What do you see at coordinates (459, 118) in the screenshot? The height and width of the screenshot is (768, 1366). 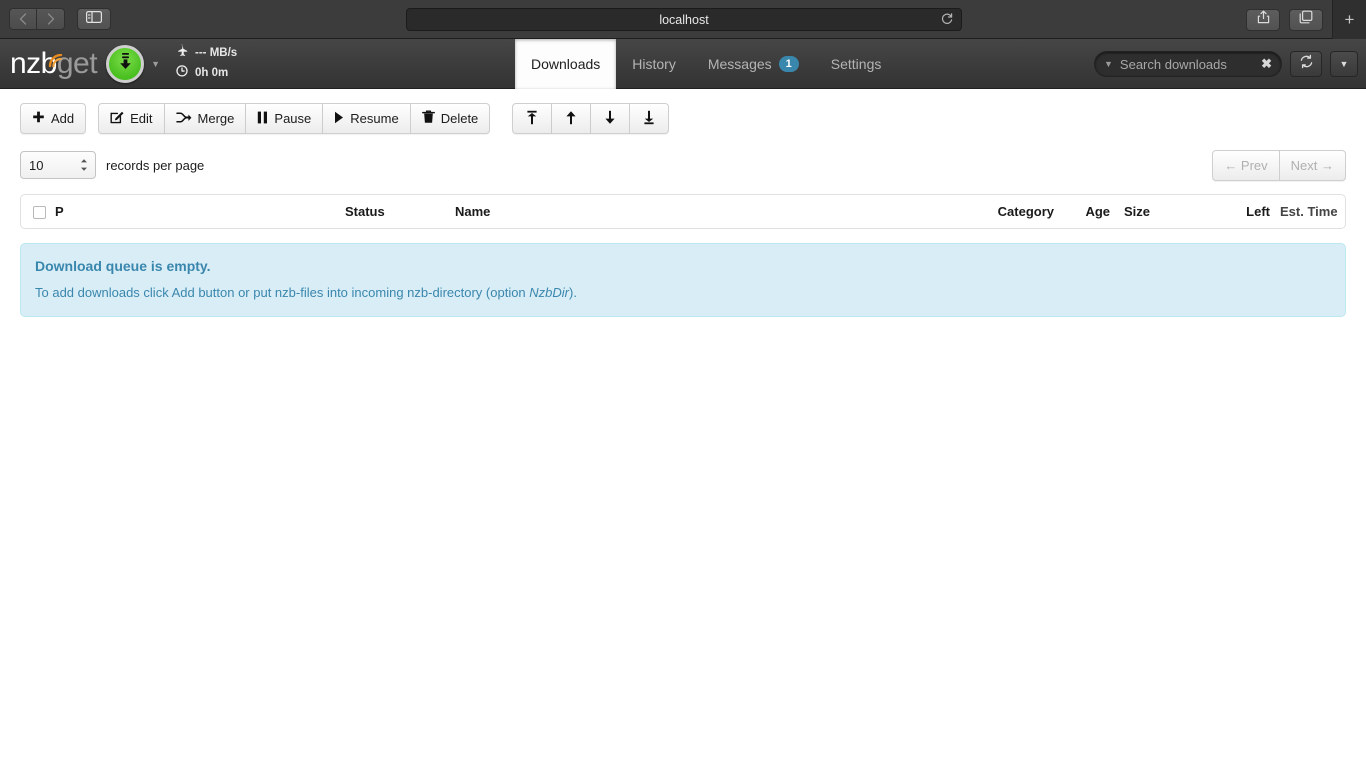 I see `delete-button-label: Delete` at bounding box center [459, 118].